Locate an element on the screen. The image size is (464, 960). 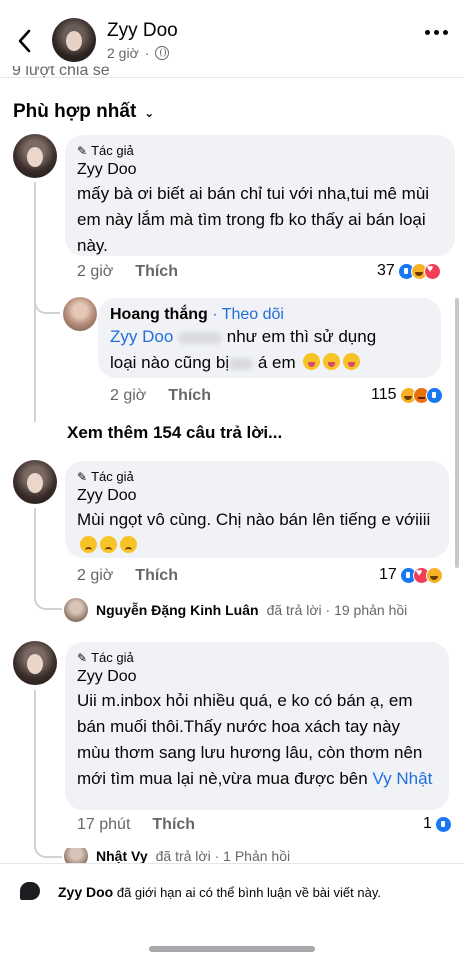
reaction-summary: 37 is located at coordinates (409, 271).